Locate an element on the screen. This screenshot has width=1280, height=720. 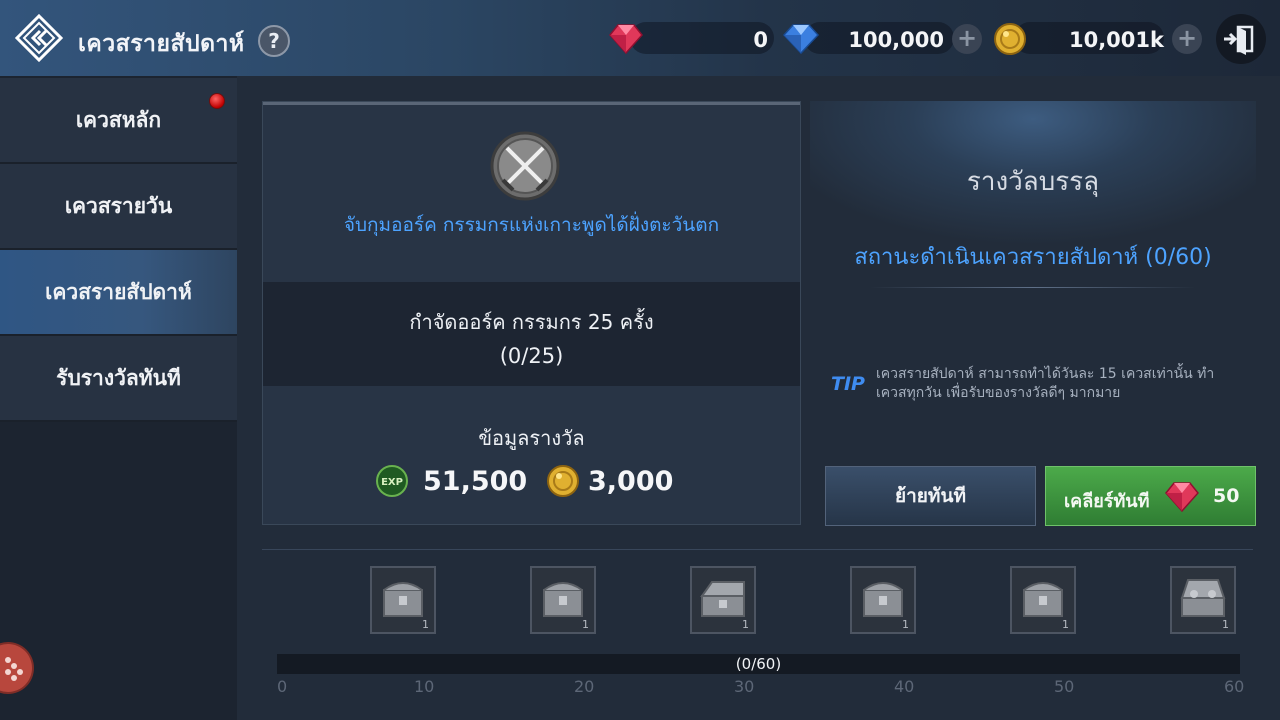
milestone-chest-4: 1 is located at coordinates (883, 600).